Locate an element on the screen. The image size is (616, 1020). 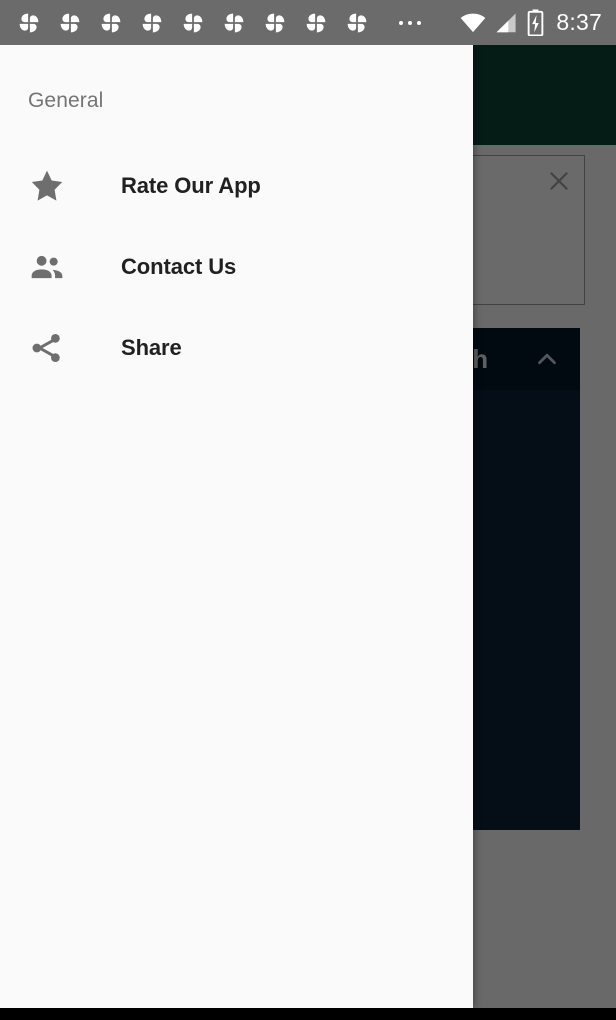
cell-signal-icon is located at coordinates (507, 23).